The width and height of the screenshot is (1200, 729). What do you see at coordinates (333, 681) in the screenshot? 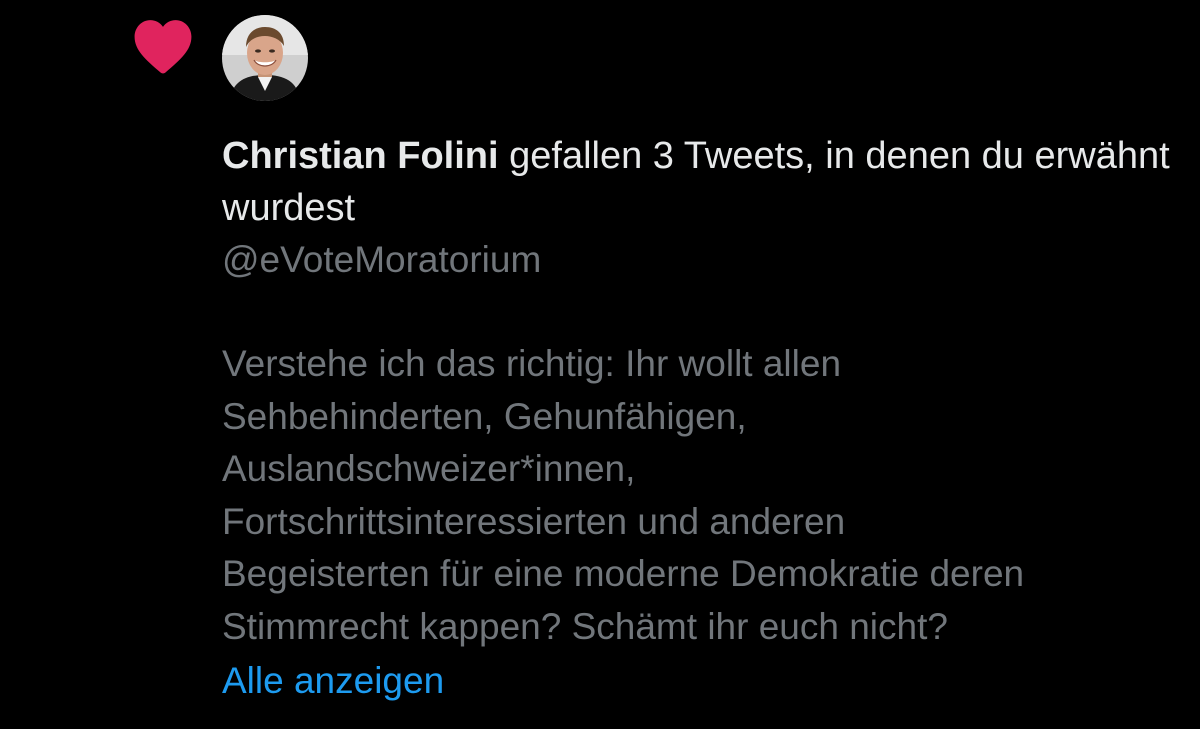
I see `show-all-link: Alle anzeigen` at bounding box center [333, 681].